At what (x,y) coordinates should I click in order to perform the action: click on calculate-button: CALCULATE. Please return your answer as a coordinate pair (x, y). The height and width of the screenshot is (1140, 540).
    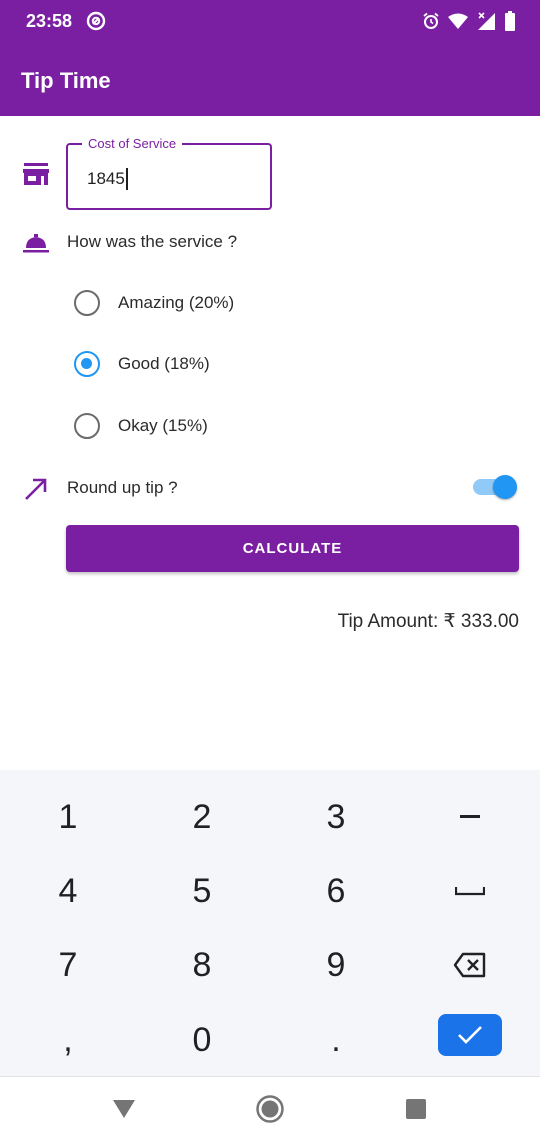
    Looking at the image, I should click on (292, 548).